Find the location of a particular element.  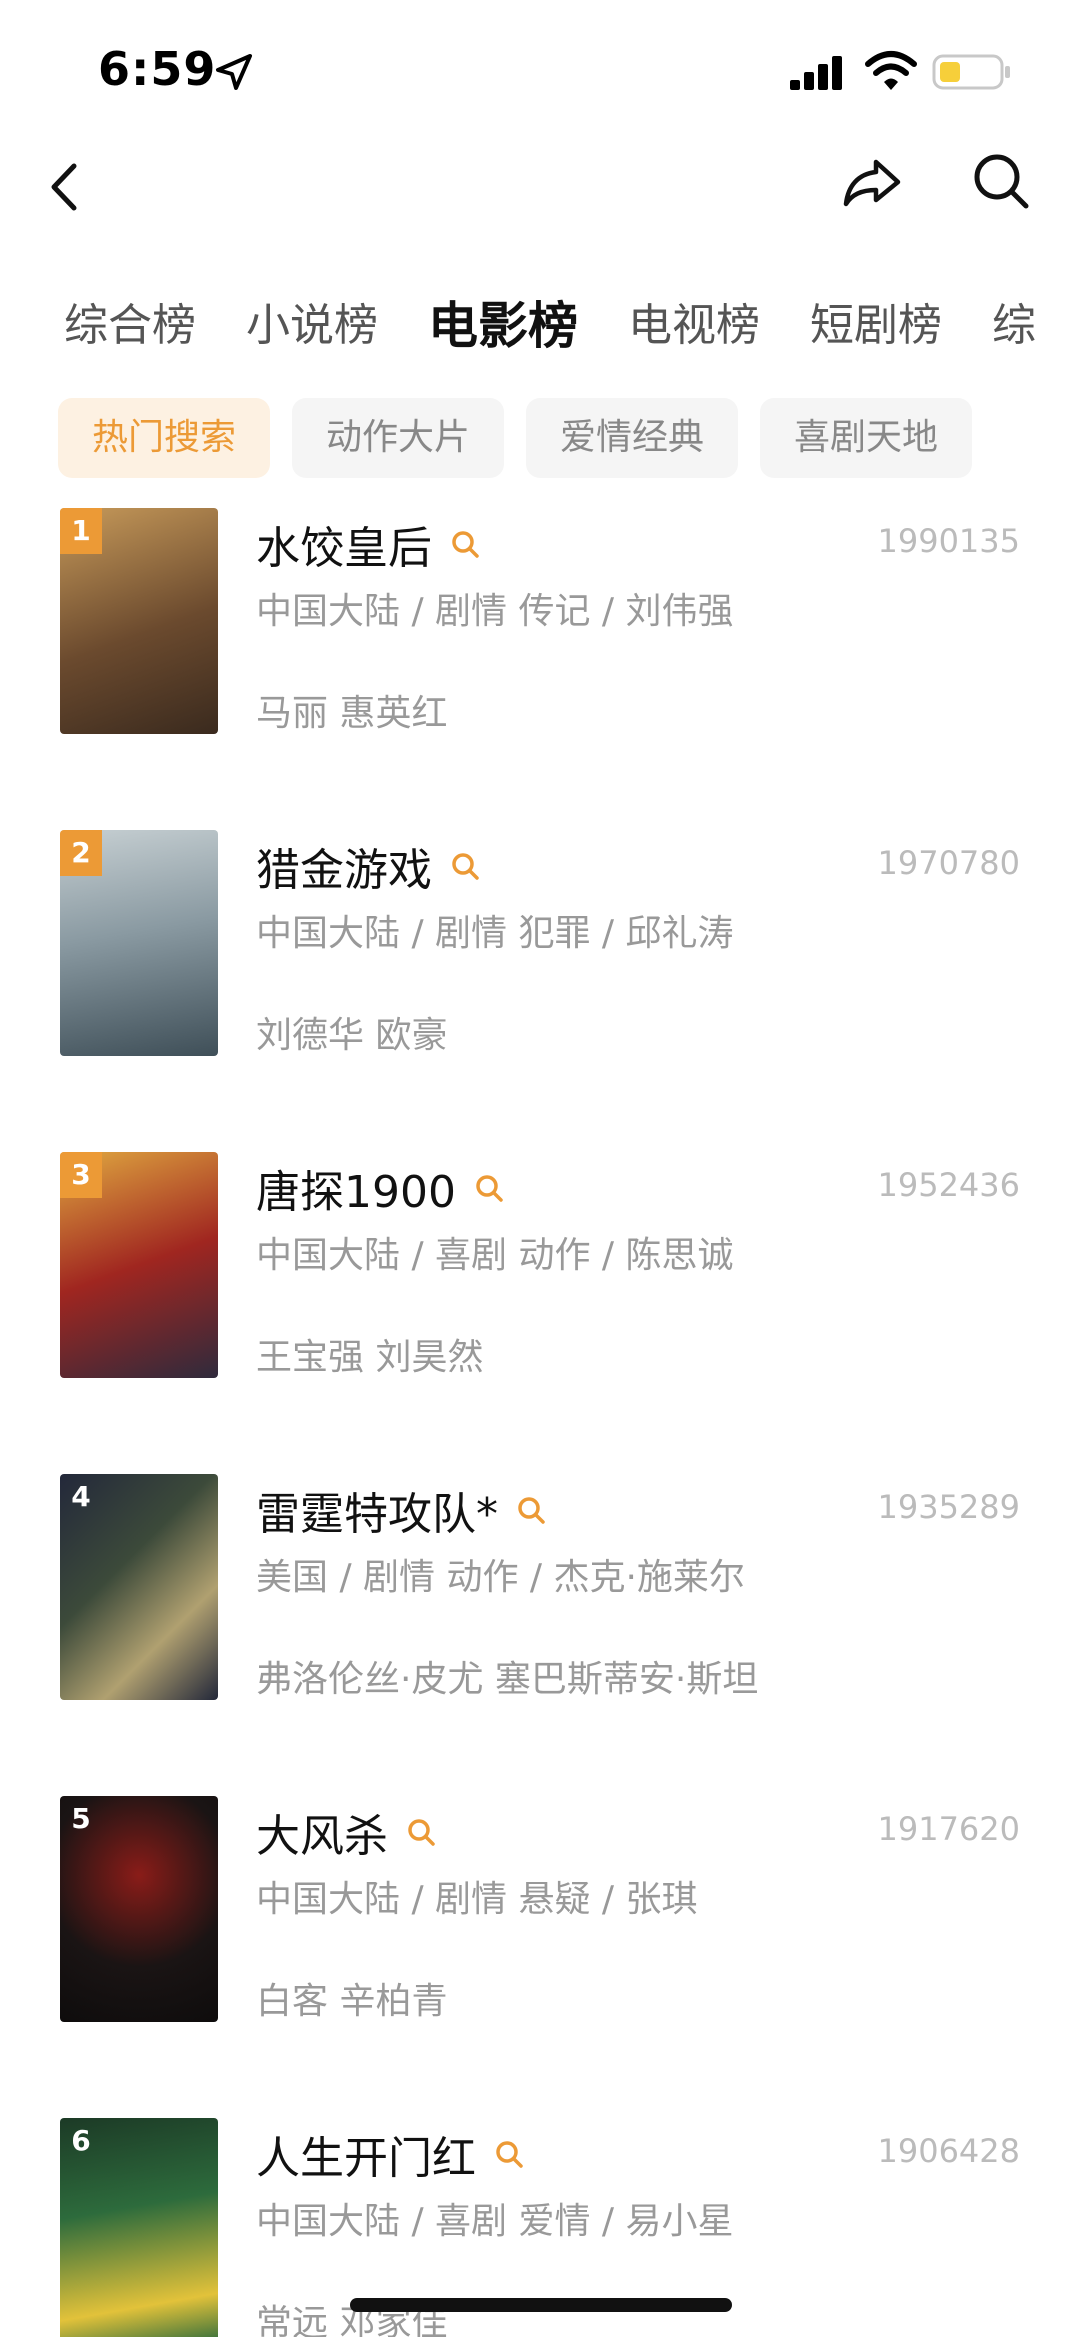

poster-image: 5 is located at coordinates (139, 1909).